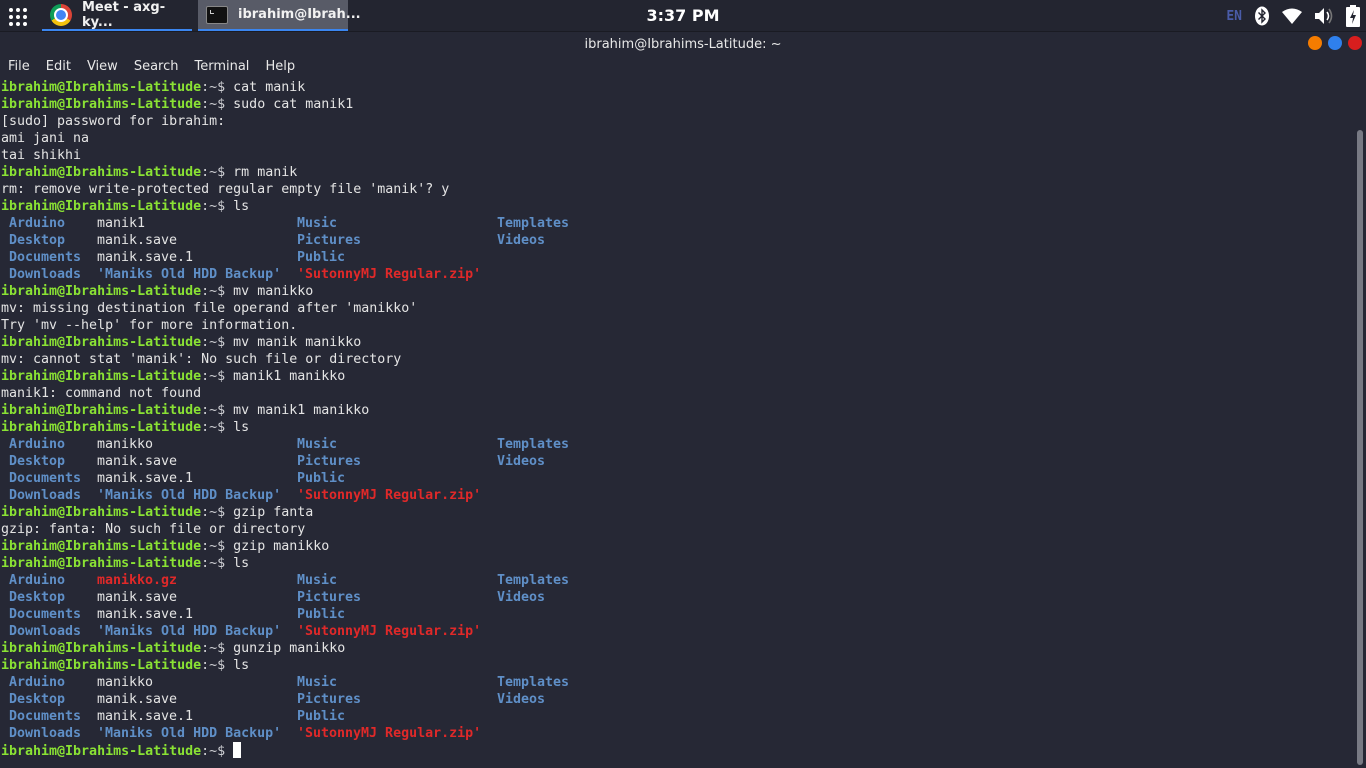 Image resolution: width=1366 pixels, height=768 pixels. What do you see at coordinates (110, 67) in the screenshot?
I see `menu-view: View` at bounding box center [110, 67].